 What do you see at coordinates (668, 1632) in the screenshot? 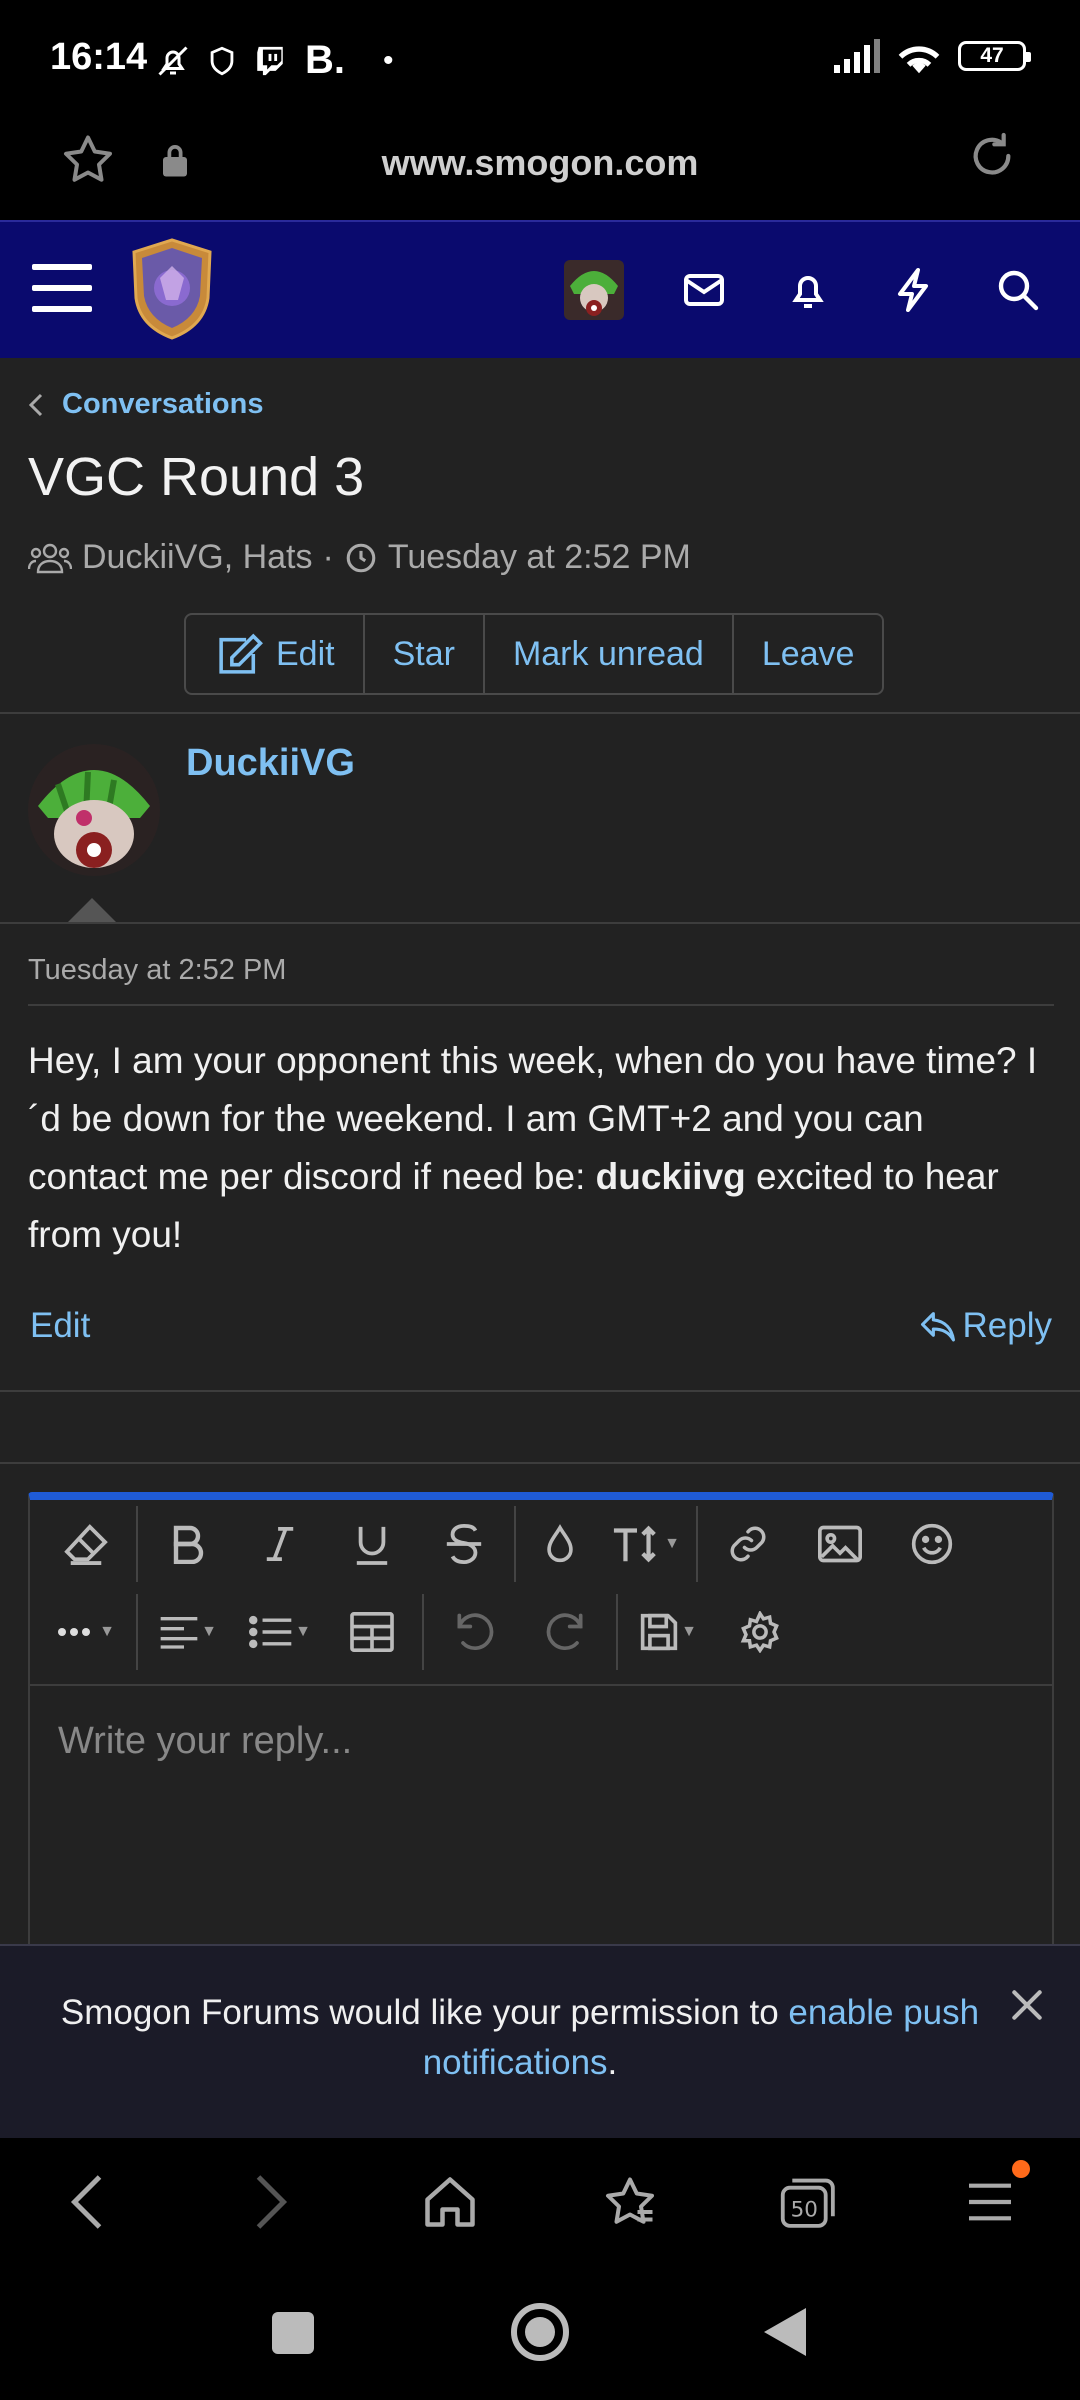
I see `drafts-save-icon: ▼` at bounding box center [668, 1632].